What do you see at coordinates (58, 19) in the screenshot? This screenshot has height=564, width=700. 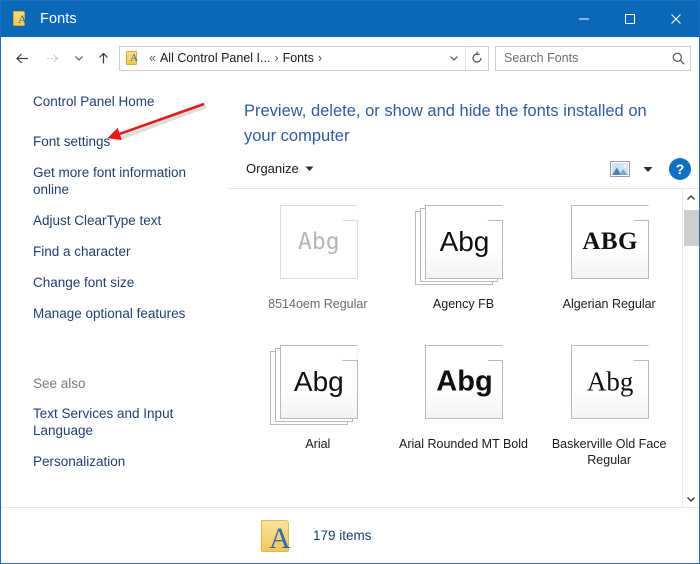 I see `window-title: Fonts` at bounding box center [58, 19].